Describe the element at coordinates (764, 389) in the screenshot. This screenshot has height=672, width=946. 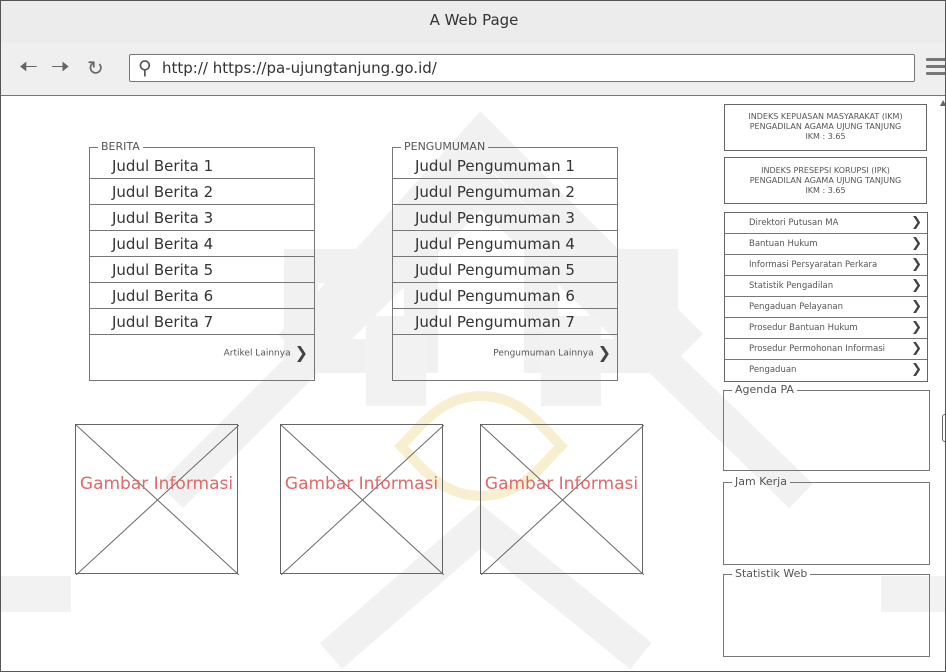
I see `agenda-legend: Agenda PA` at that location.